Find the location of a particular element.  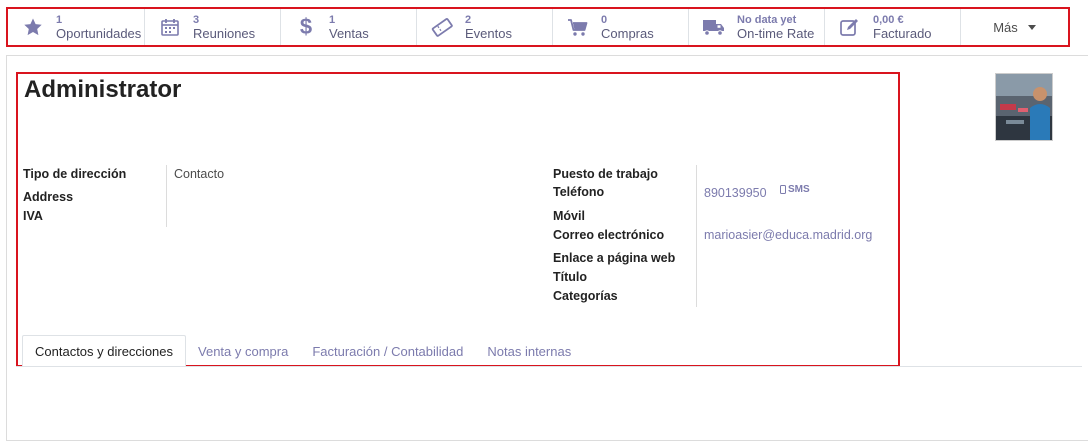

address-type-label: Tipo de dirección is located at coordinates (75, 174).